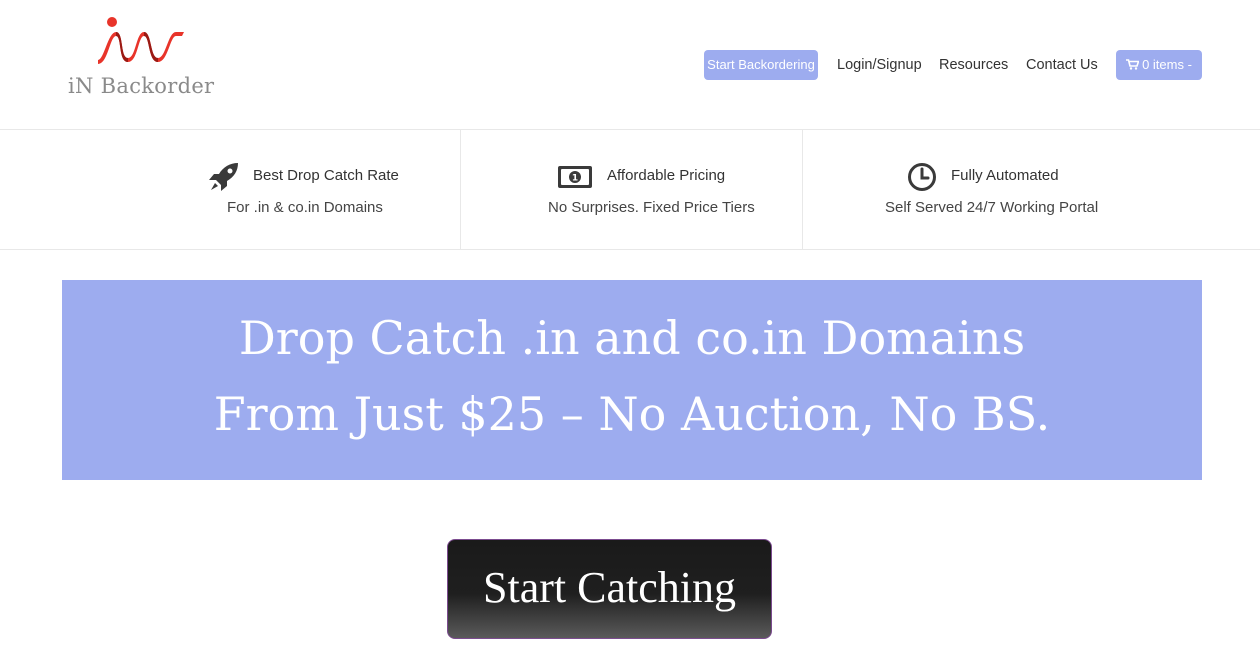 This screenshot has height=662, width=1260. What do you see at coordinates (879, 65) in the screenshot?
I see `login-signup-link: Login/Signup` at bounding box center [879, 65].